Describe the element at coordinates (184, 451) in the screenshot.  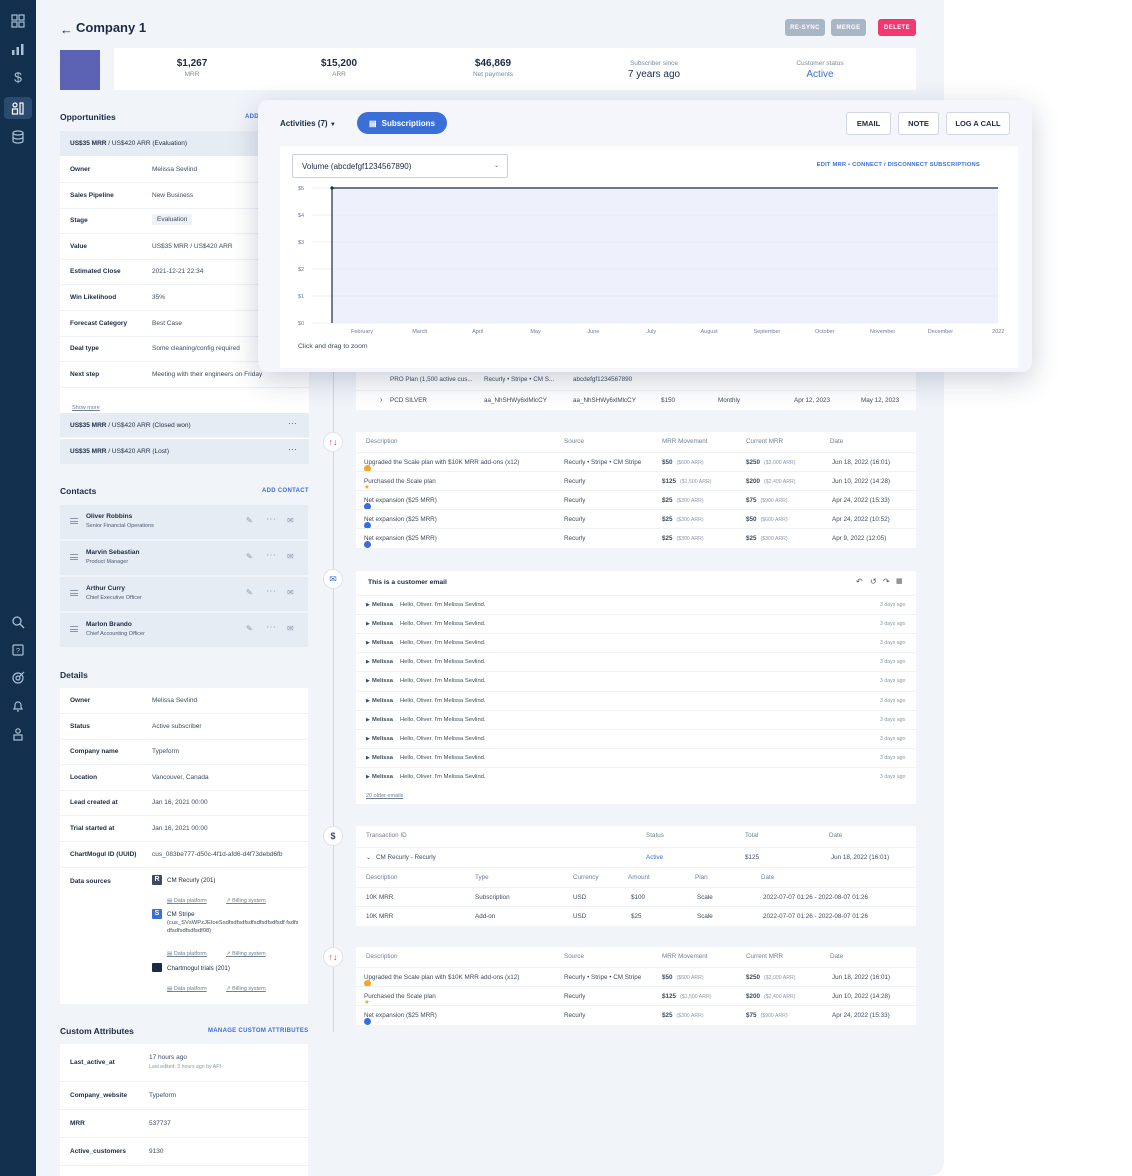
I see `opportunity-header-lost: US$35 MRR / US$420 ARR (Lost) ⋯` at that location.